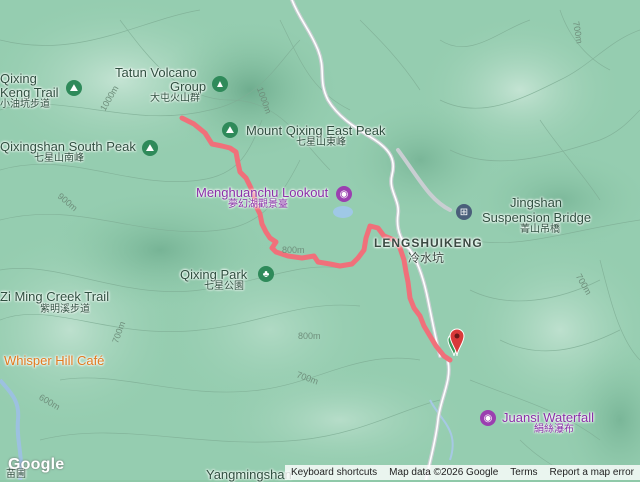  I want to click on yangmingshan-label: Yangmingshan, so click(249, 474).